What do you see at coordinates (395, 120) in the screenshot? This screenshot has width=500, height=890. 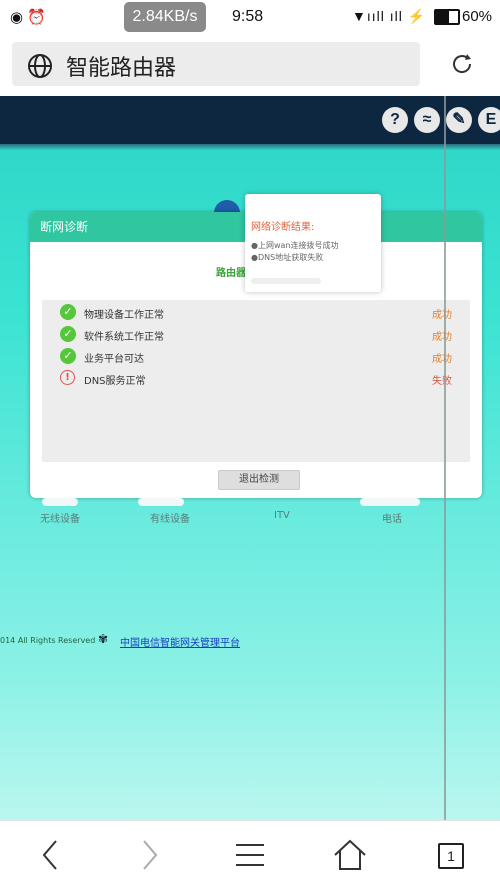 I see `help-icon: ?` at bounding box center [395, 120].